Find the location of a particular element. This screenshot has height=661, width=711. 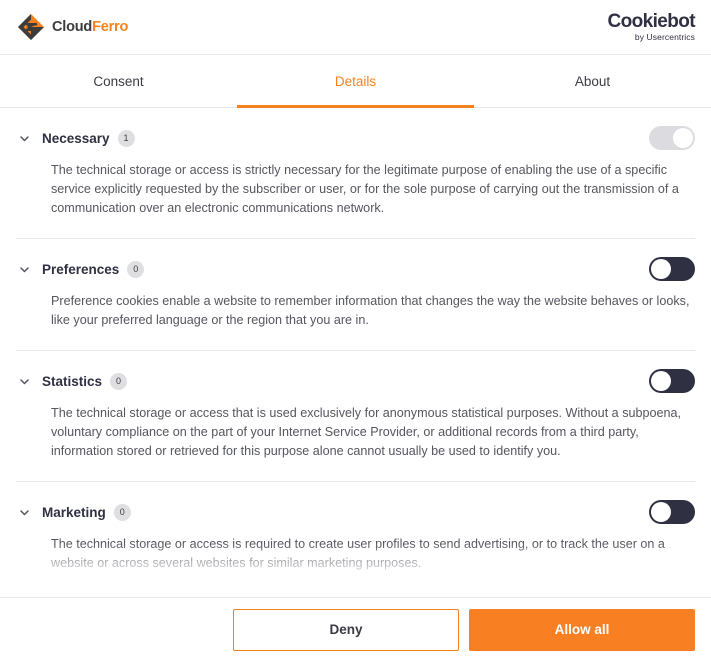

category-preferences-header: Preferences 0 is located at coordinates (355, 269).